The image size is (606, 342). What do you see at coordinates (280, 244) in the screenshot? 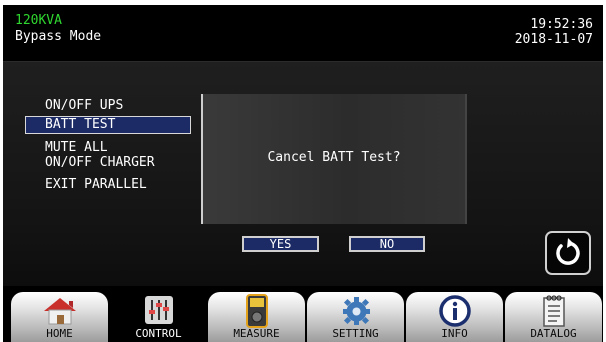
I see `yes-button: YES` at bounding box center [280, 244].